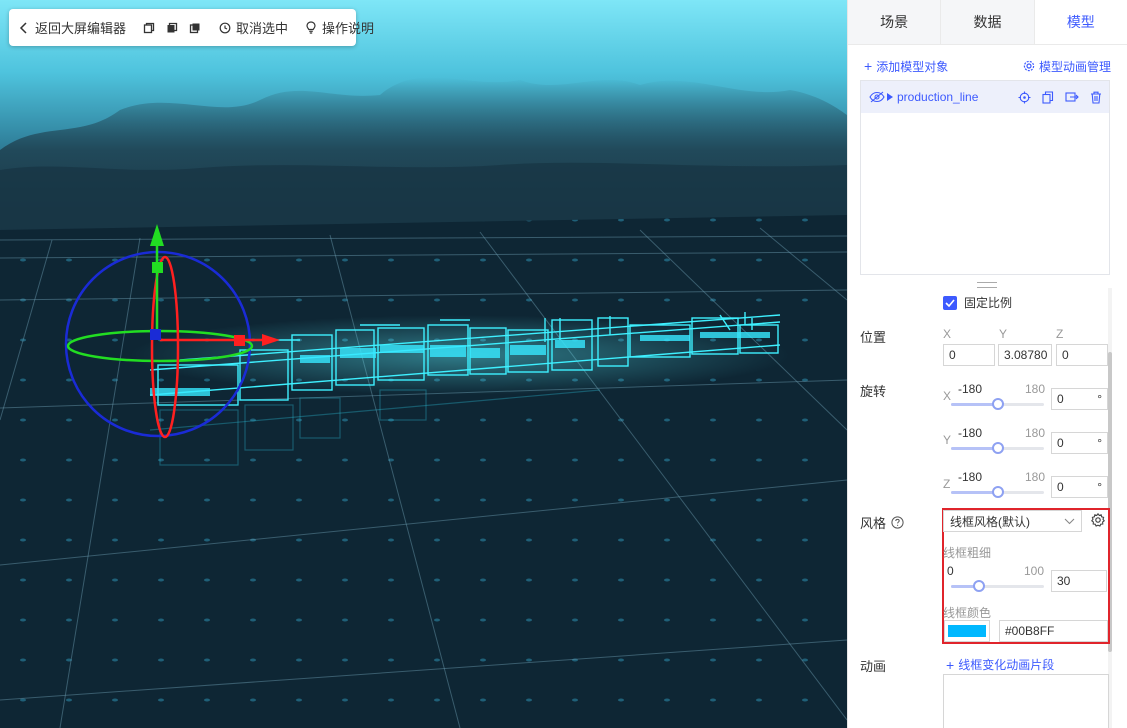 This screenshot has height=728, width=1127. Describe the element at coordinates (1053, 631) in the screenshot. I see `wire-color-input: #00B8FF` at that location.